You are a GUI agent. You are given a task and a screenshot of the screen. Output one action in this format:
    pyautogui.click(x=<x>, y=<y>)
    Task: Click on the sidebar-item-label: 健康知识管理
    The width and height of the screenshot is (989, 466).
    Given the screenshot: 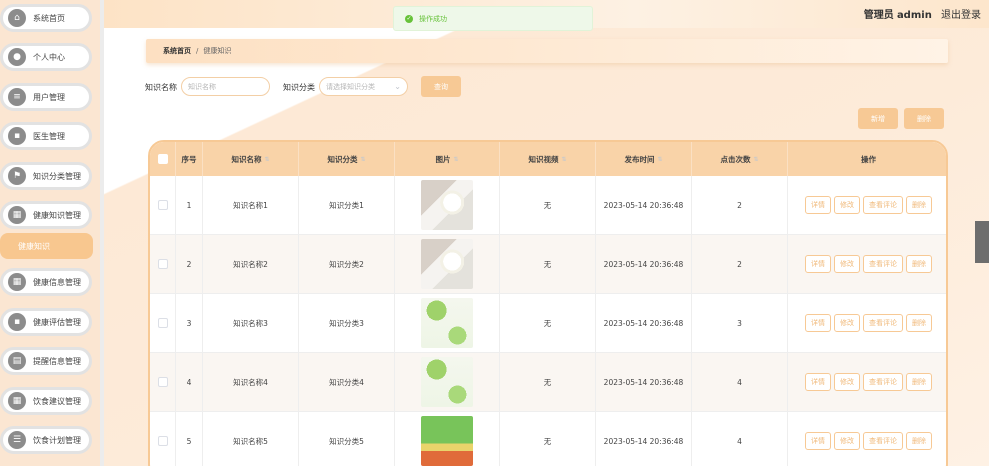 What is the action you would take?
    pyautogui.click(x=57, y=215)
    